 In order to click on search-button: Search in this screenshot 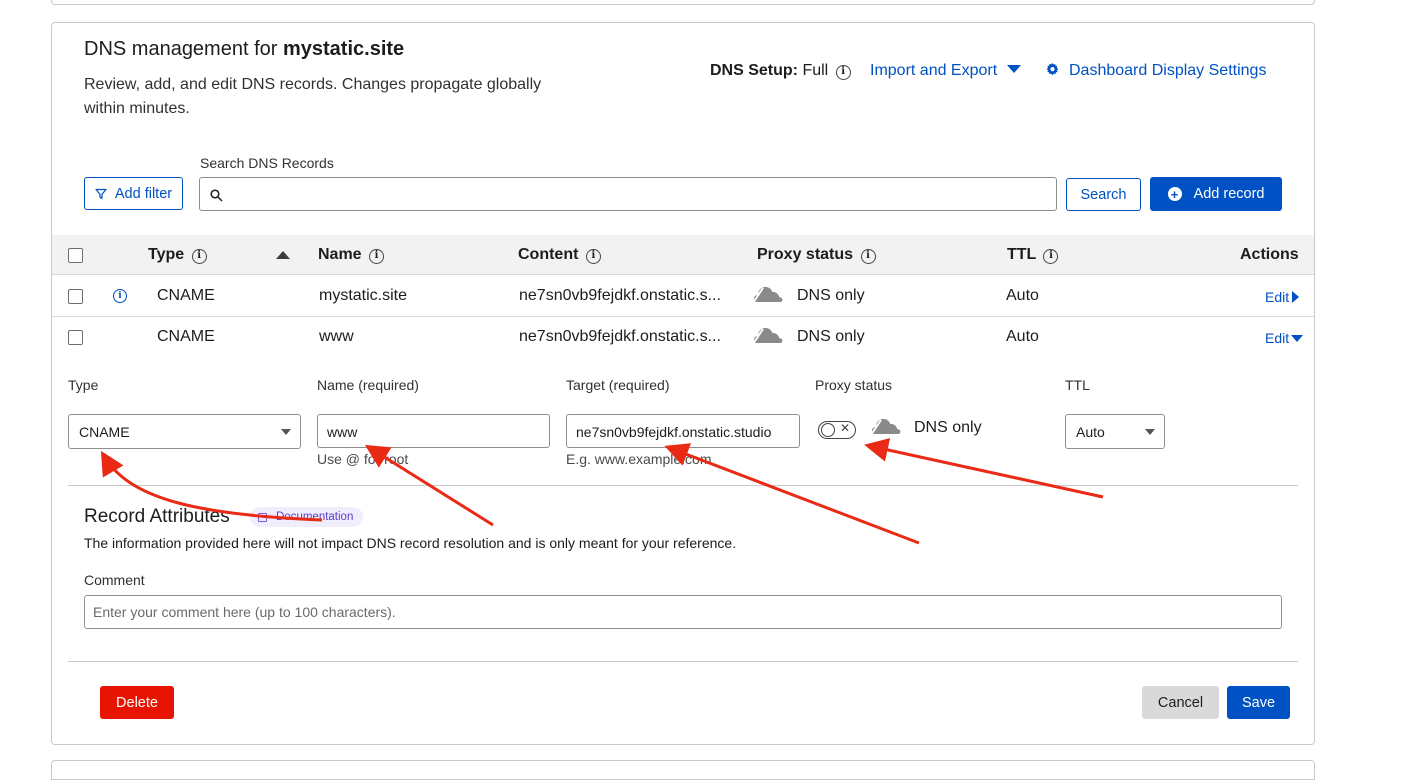, I will do `click(1103, 194)`.